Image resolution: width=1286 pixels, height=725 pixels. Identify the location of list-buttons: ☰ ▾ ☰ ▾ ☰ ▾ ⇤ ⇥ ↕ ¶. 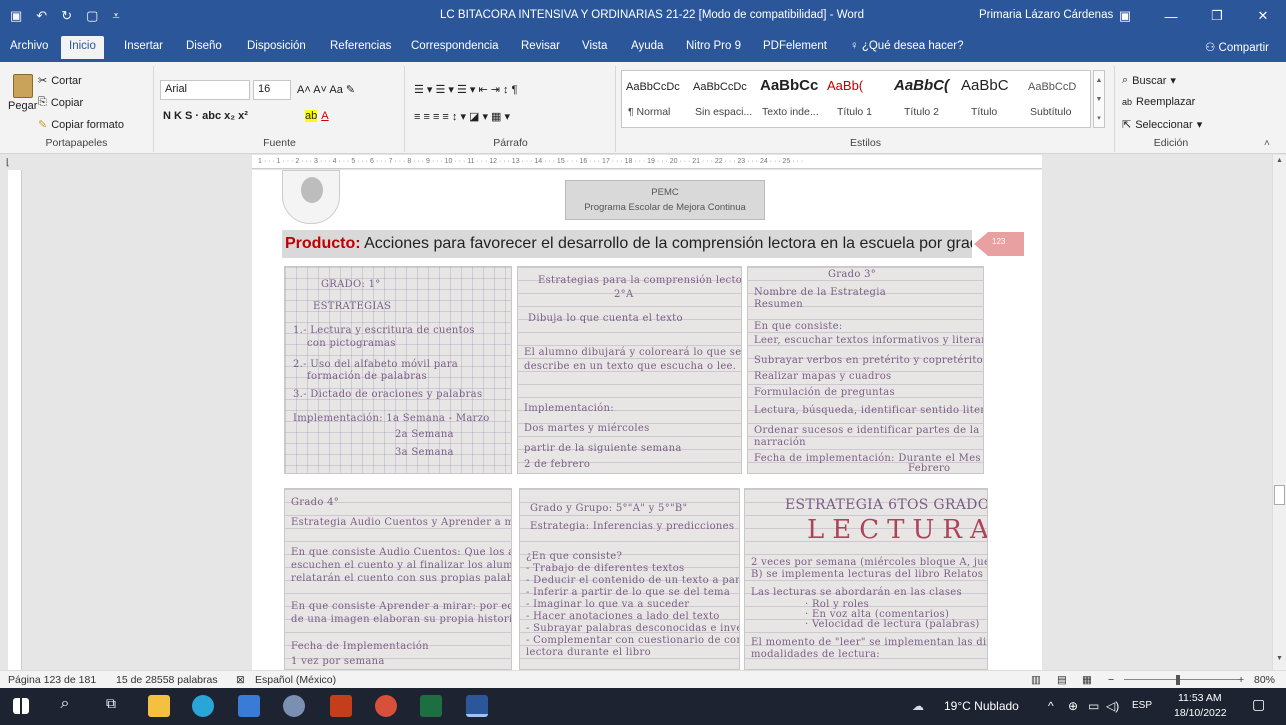
(466, 89).